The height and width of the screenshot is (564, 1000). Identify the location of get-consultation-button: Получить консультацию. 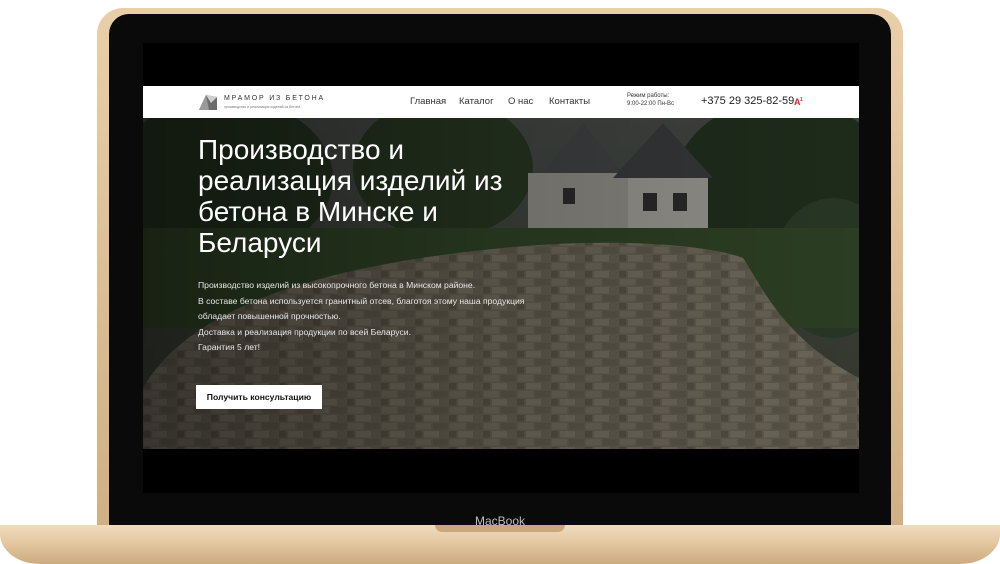
(259, 397).